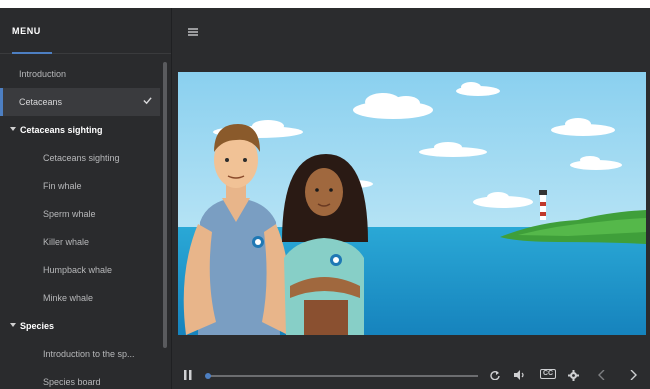 The height and width of the screenshot is (389, 650). Describe the element at coordinates (32, 53) in the screenshot. I see `menu-title-underline` at that location.